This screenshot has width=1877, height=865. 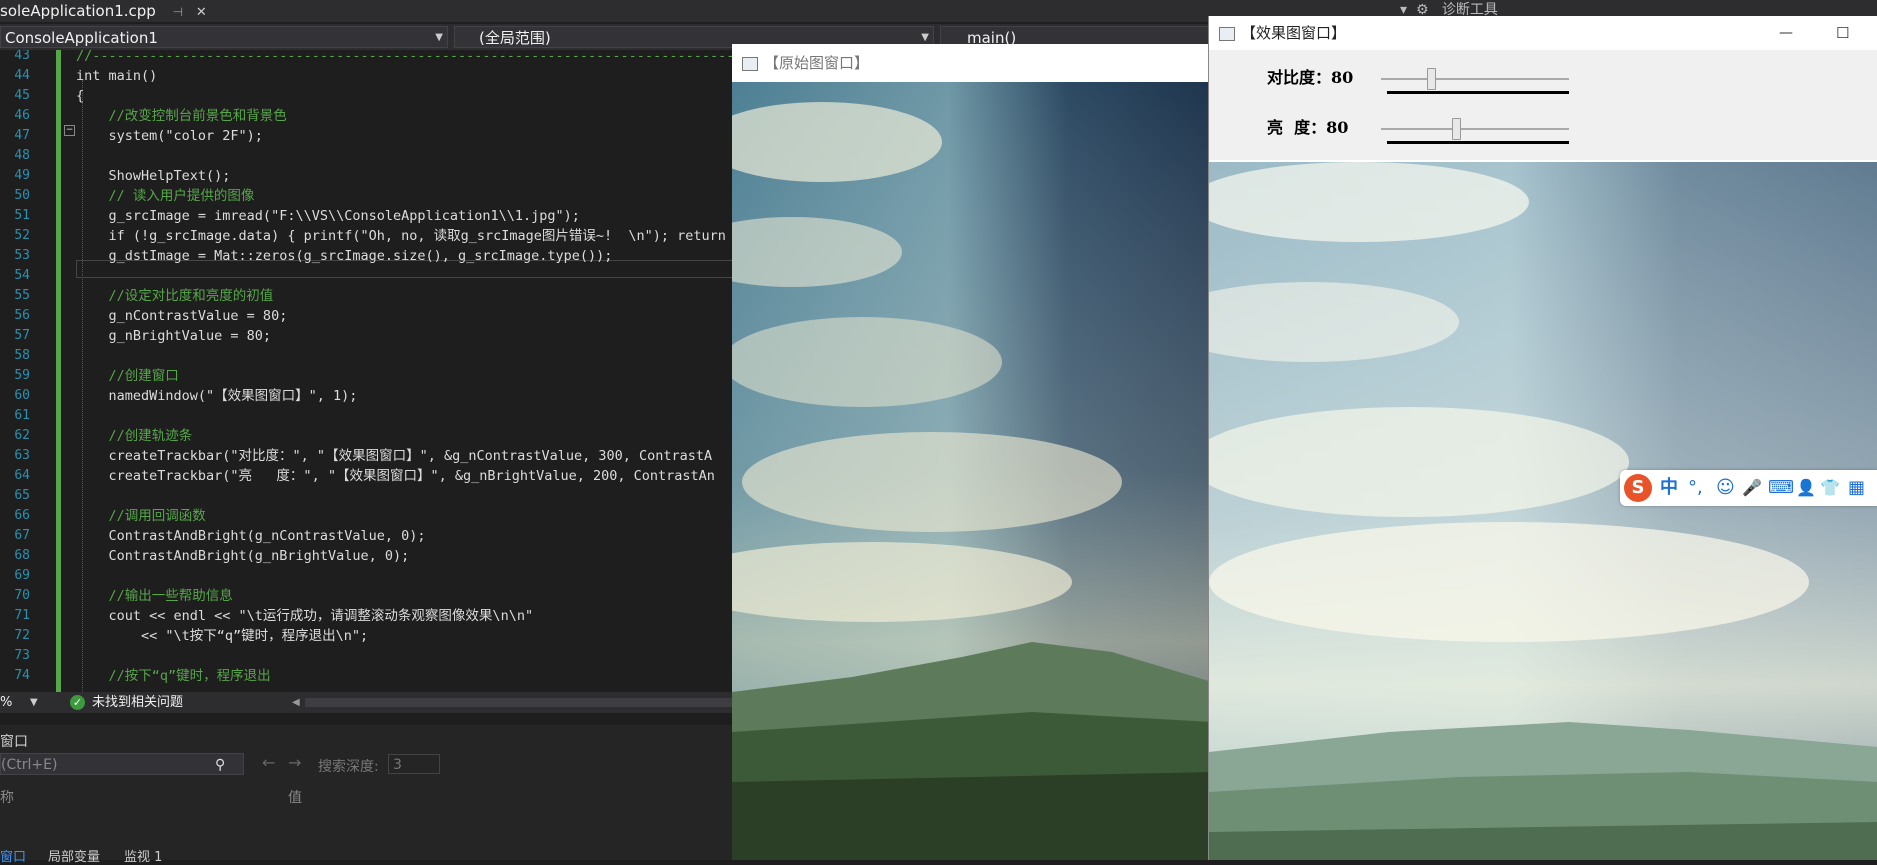 I want to click on line-number: 57, so click(x=22, y=335).